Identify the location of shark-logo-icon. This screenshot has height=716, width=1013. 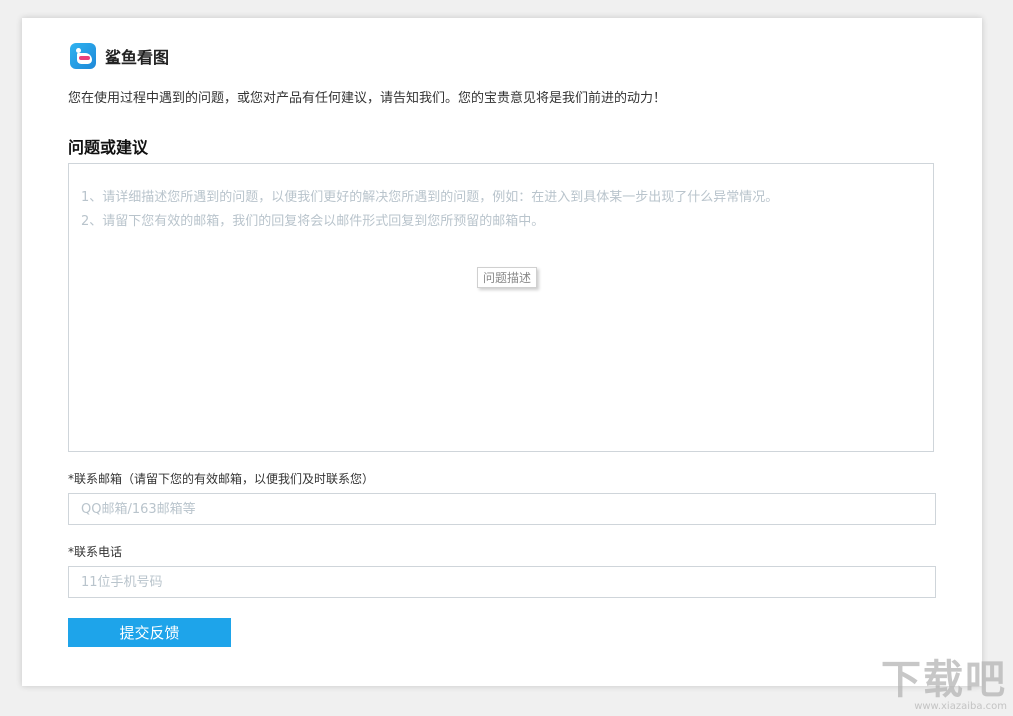
(83, 56).